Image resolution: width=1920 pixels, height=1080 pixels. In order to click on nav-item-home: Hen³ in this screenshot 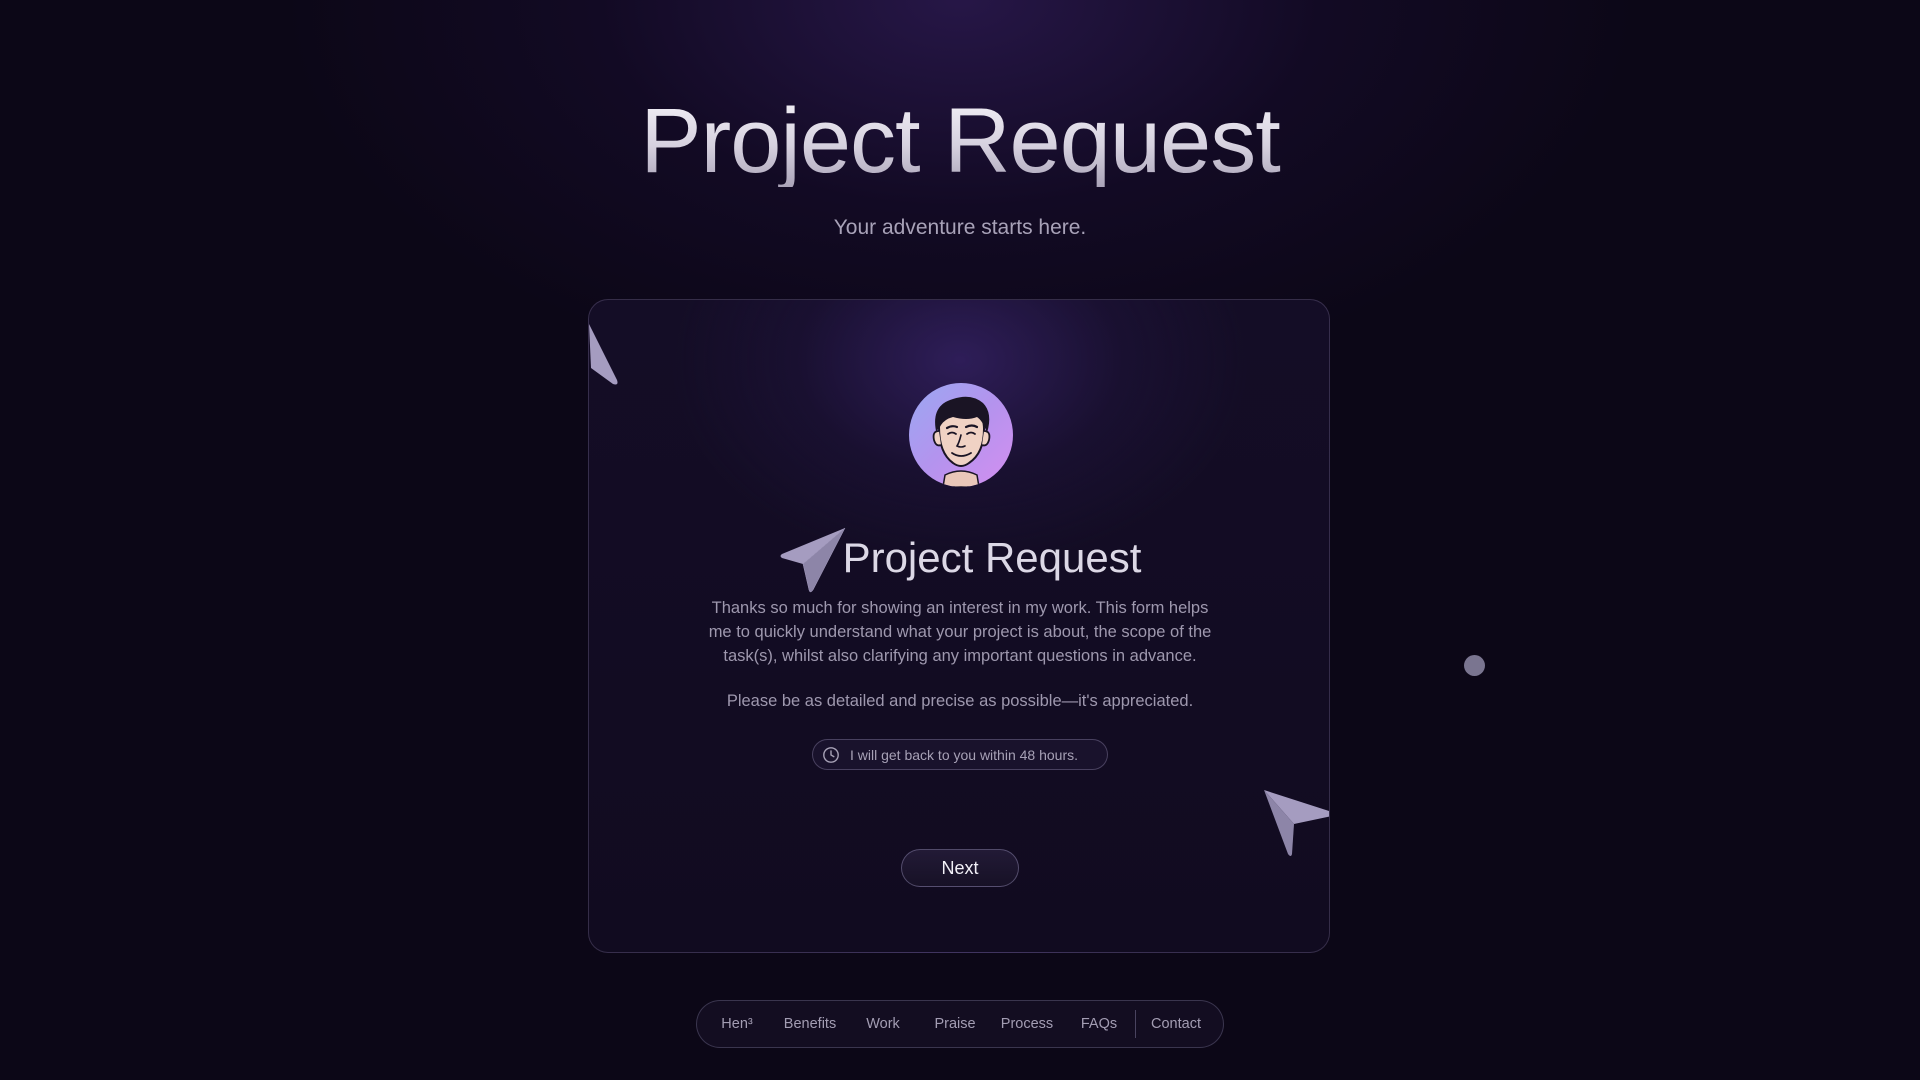, I will do `click(737, 1024)`.